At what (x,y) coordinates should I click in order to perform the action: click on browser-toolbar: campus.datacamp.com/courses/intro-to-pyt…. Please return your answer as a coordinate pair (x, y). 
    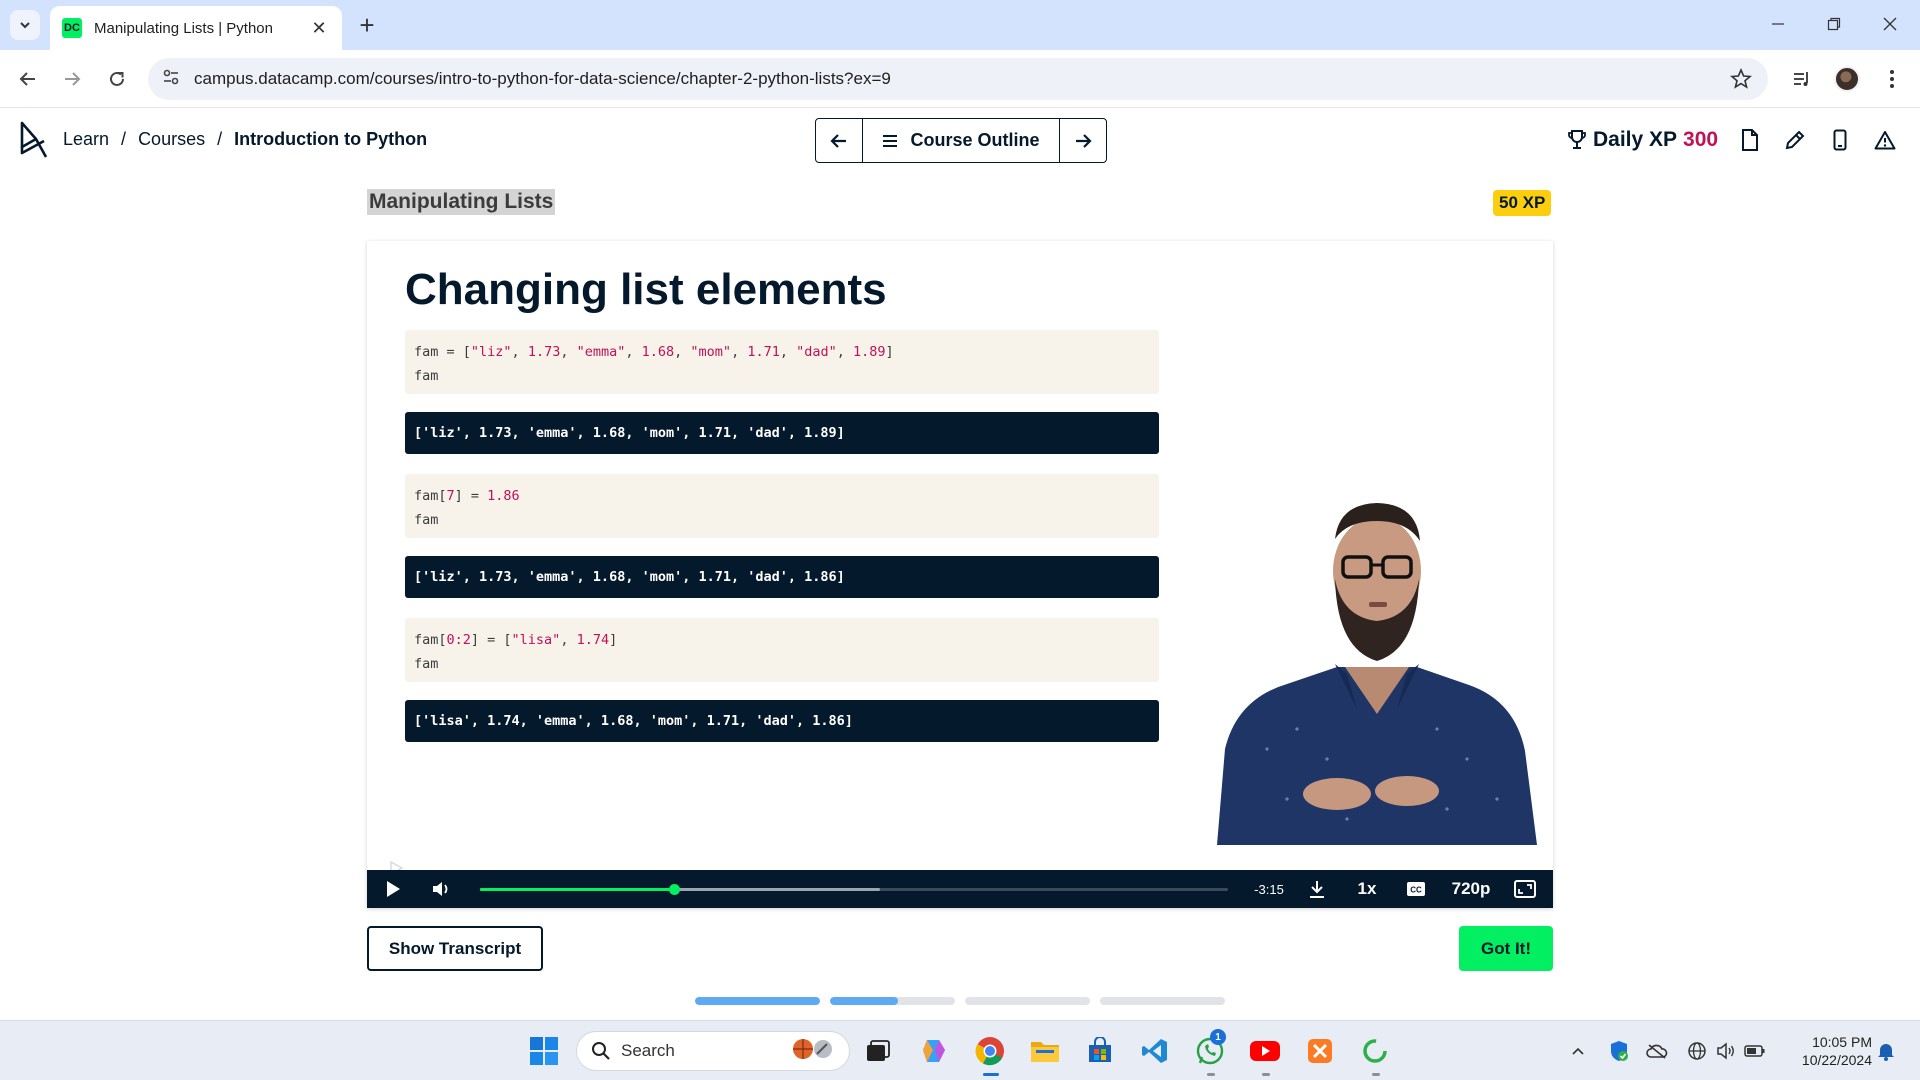
    Looking at the image, I should click on (960, 79).